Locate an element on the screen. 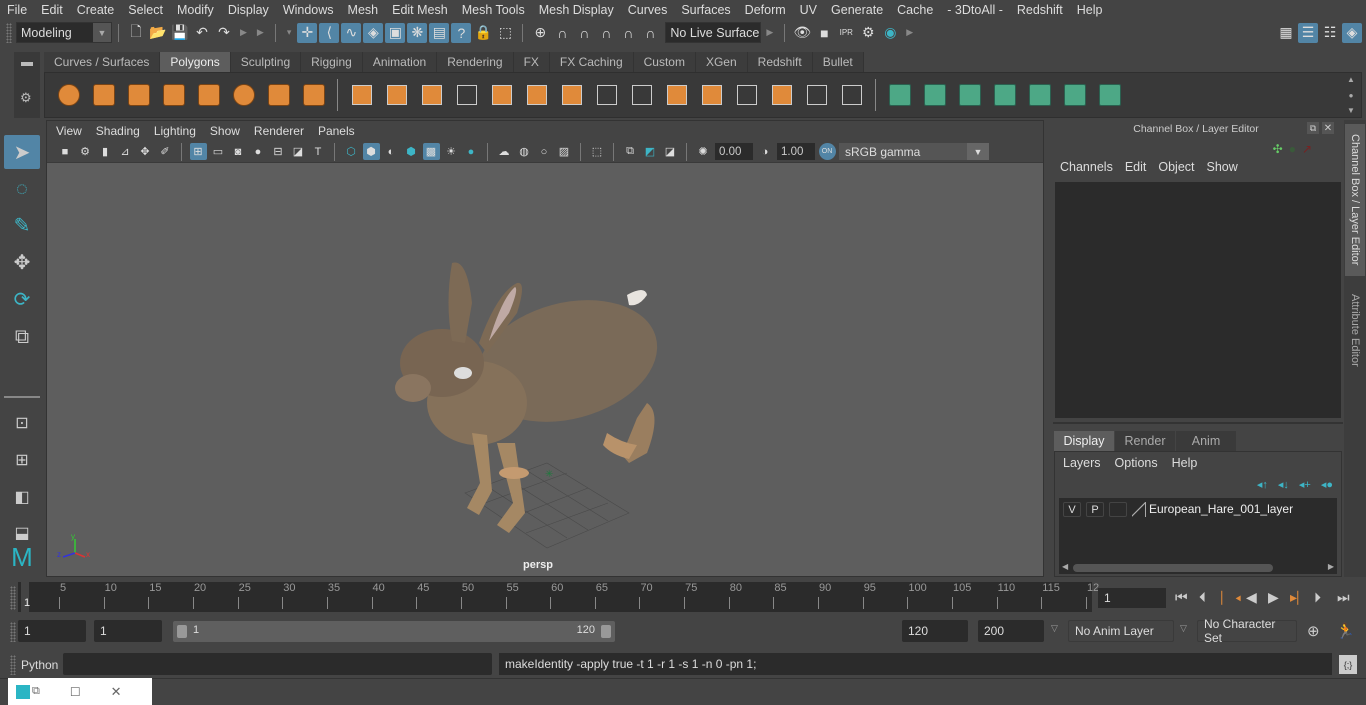  character-set-chevron-icon: ▽ is located at coordinates (1183, 628).